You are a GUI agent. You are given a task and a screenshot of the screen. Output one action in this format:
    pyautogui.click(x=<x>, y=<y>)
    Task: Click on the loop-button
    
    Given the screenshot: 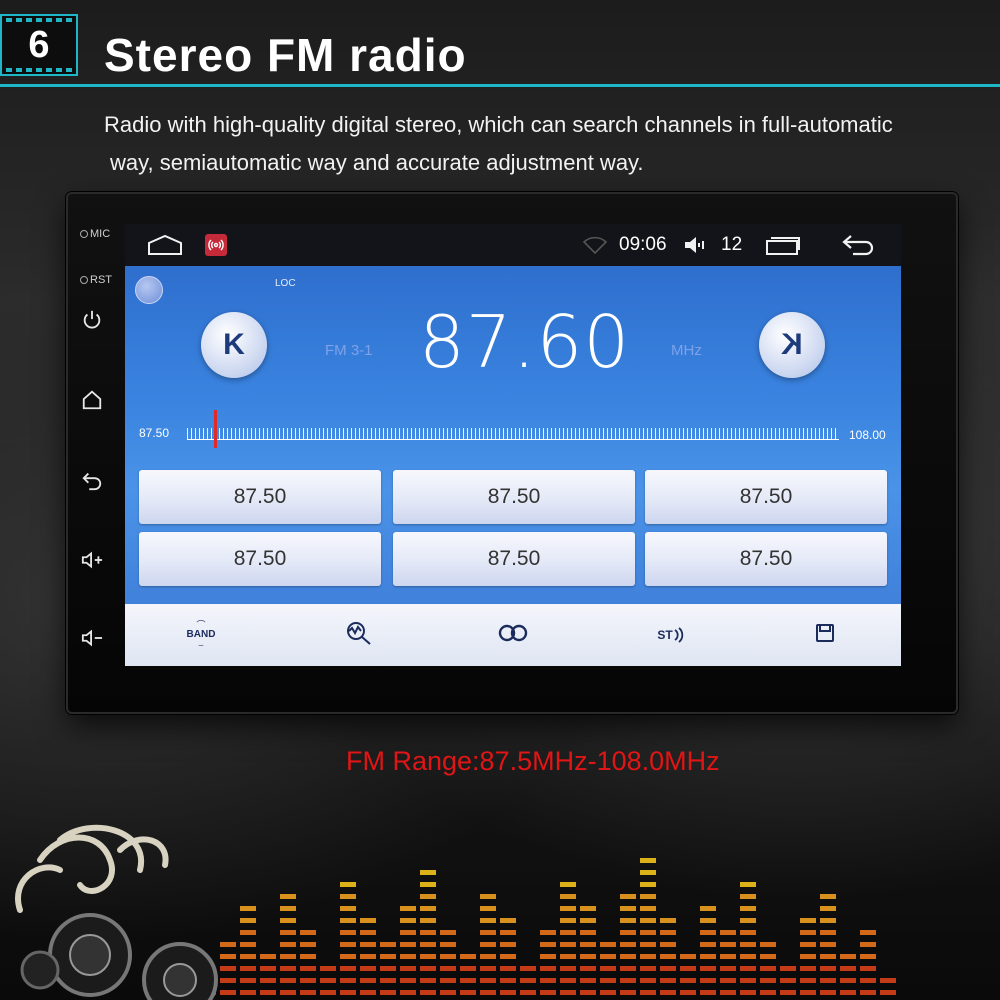 What is the action you would take?
    pyautogui.click(x=513, y=635)
    